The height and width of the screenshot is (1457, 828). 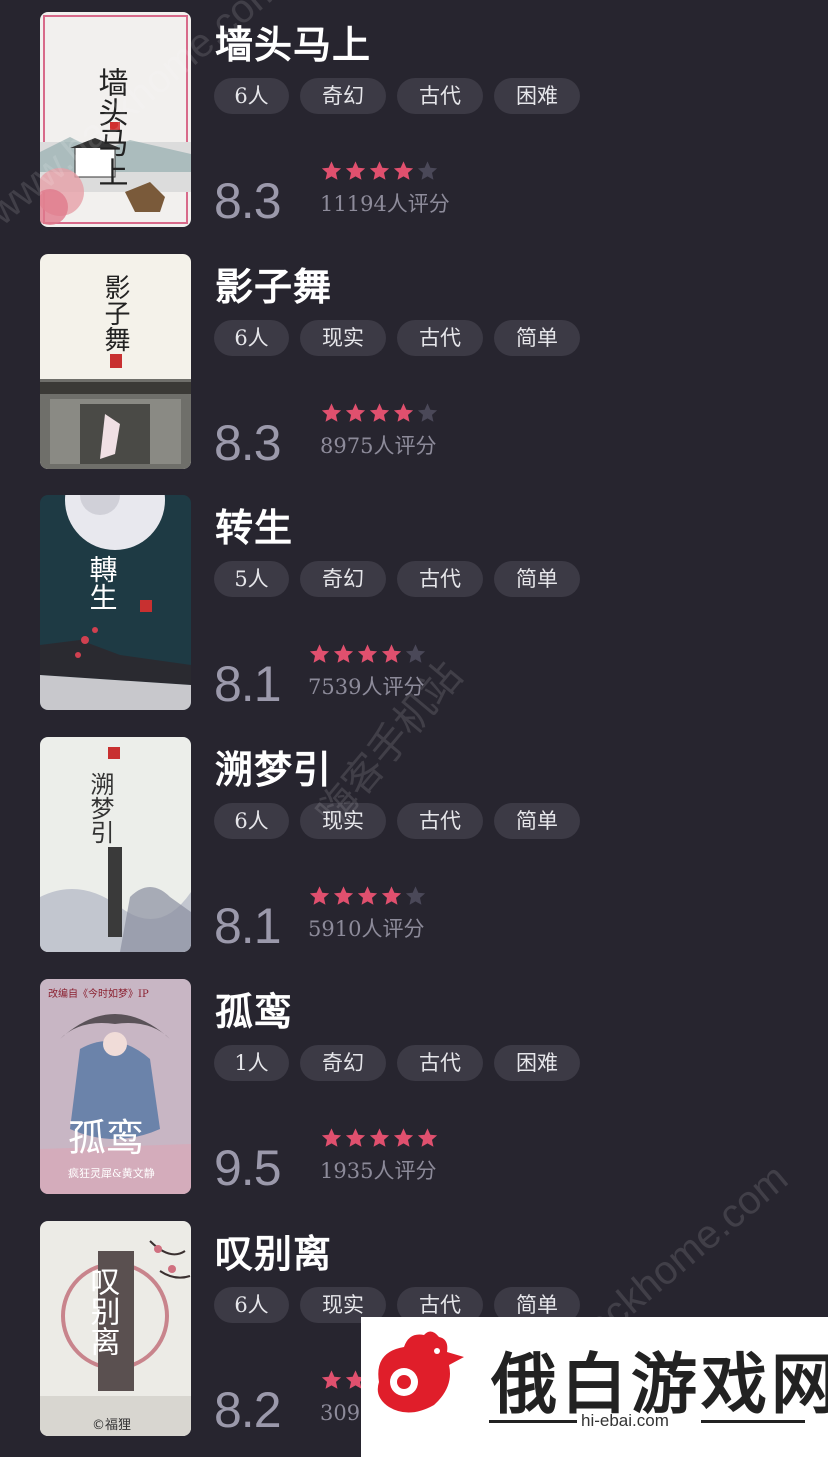 What do you see at coordinates (103, 1311) in the screenshot?
I see `cover-title-text: 叹别离` at bounding box center [103, 1311].